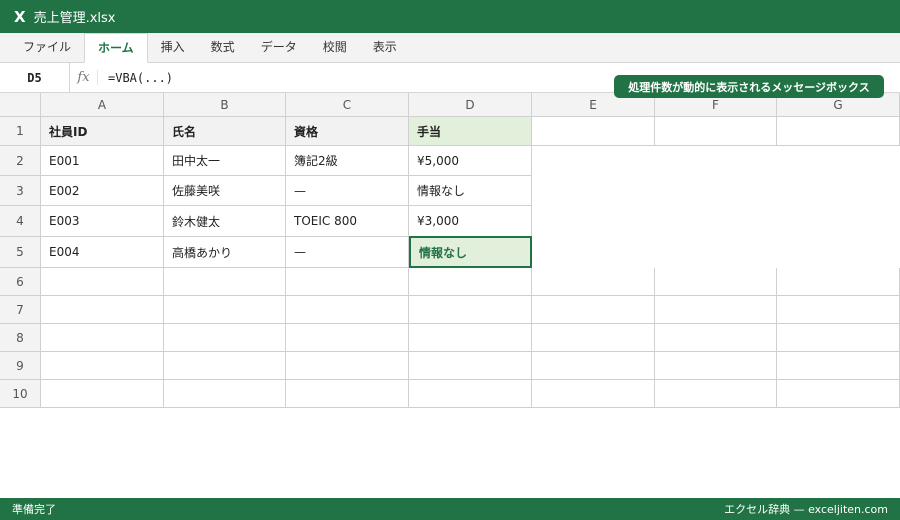  What do you see at coordinates (225, 338) in the screenshot?
I see `cell-b8` at bounding box center [225, 338].